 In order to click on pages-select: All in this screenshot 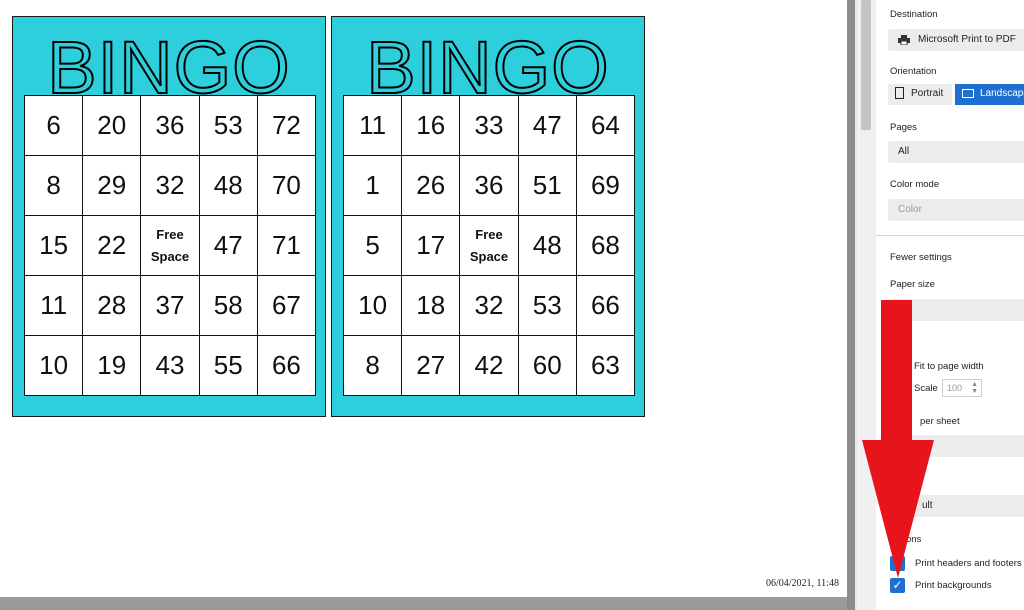, I will do `click(956, 152)`.